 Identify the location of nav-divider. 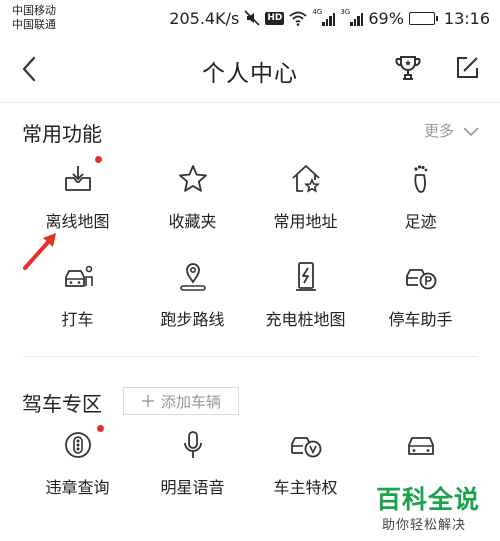
(250, 102).